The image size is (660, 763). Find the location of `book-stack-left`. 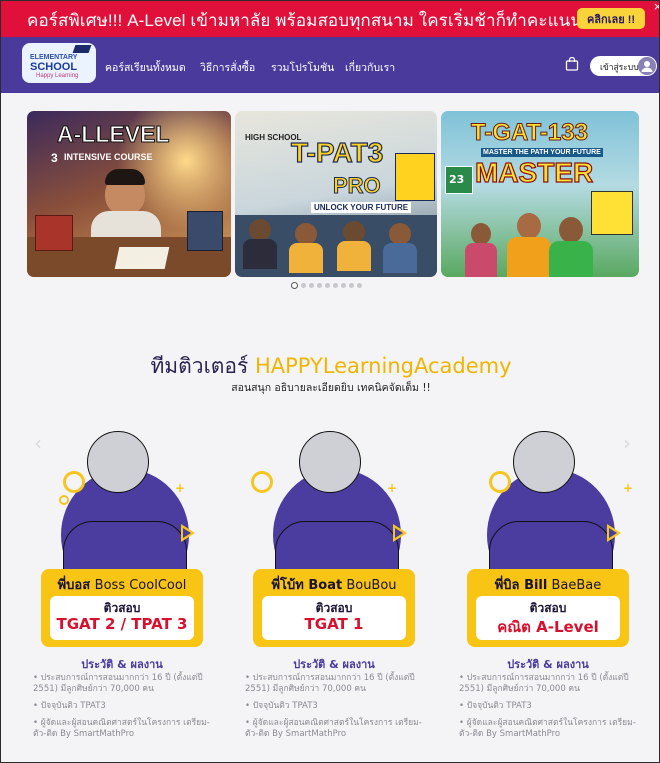

book-stack-left is located at coordinates (54, 233).